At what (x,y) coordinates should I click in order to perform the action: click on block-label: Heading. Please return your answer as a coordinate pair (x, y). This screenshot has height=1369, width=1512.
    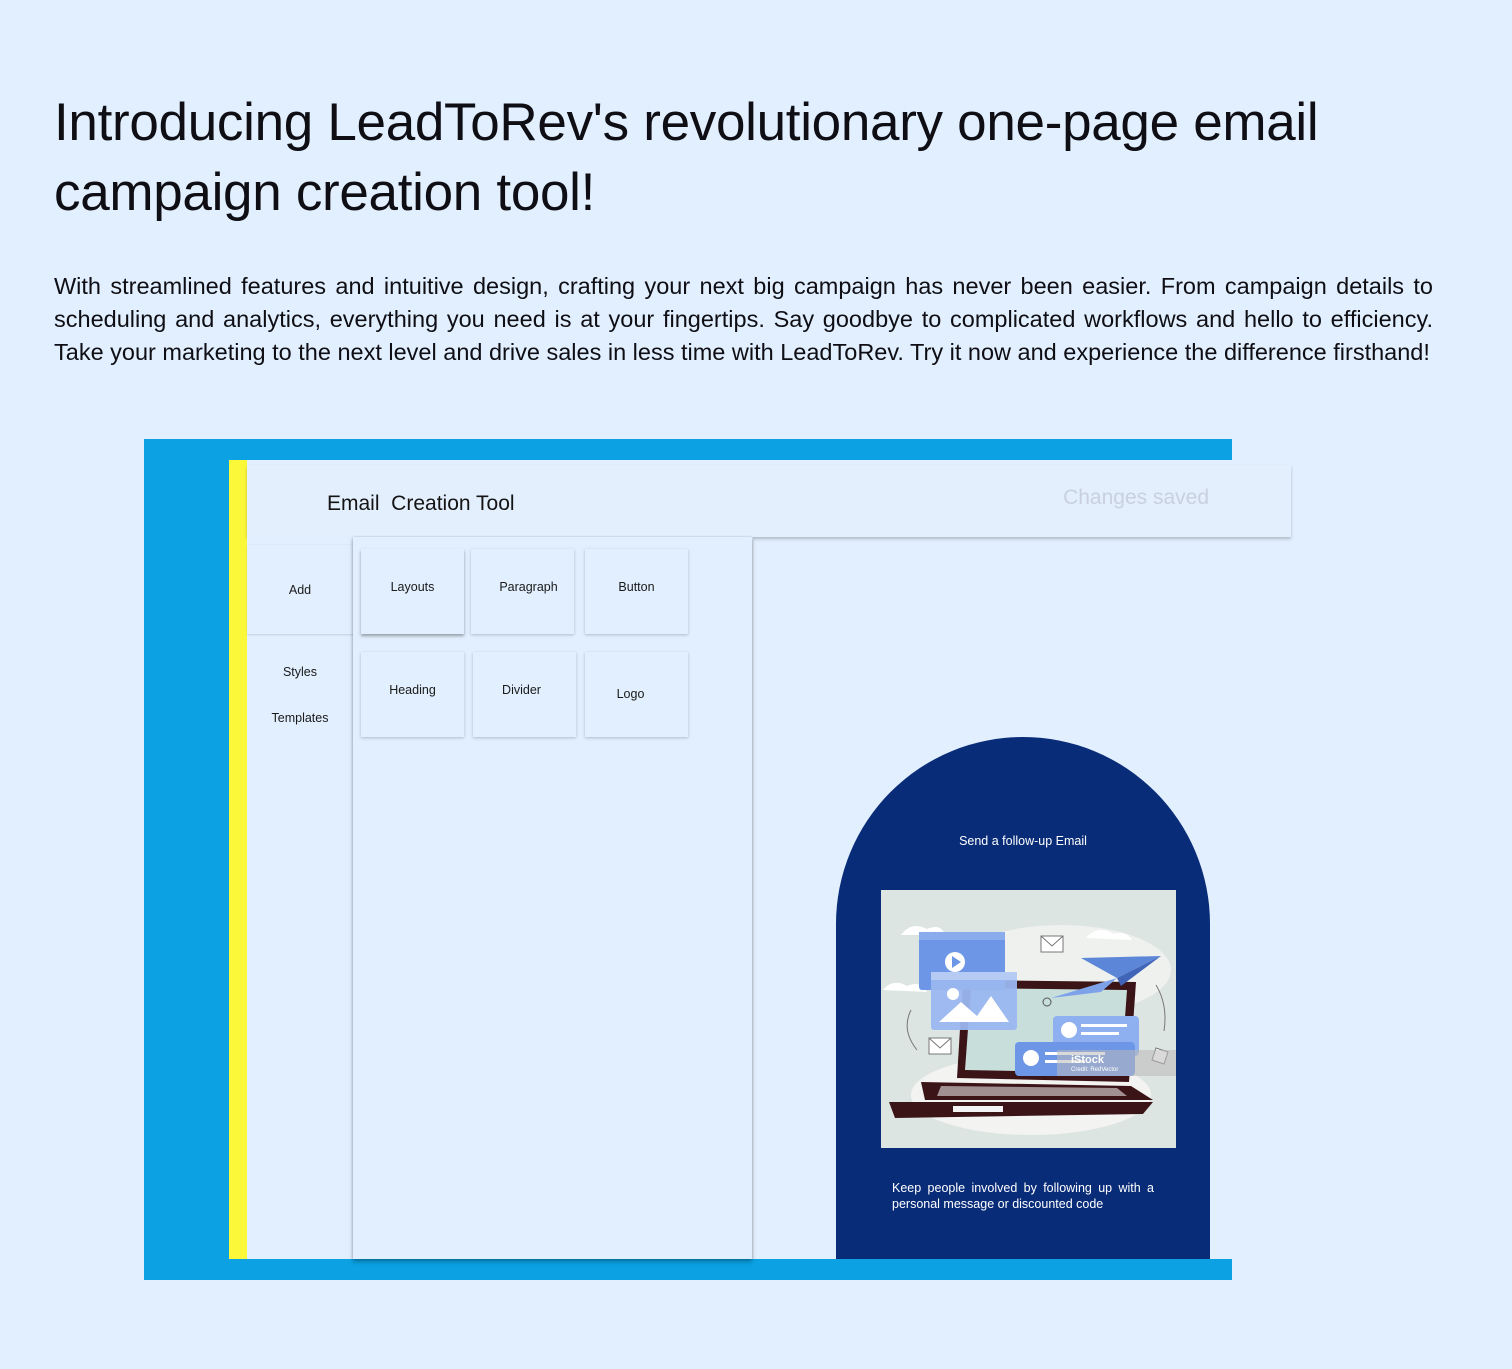
    Looking at the image, I should click on (412, 689).